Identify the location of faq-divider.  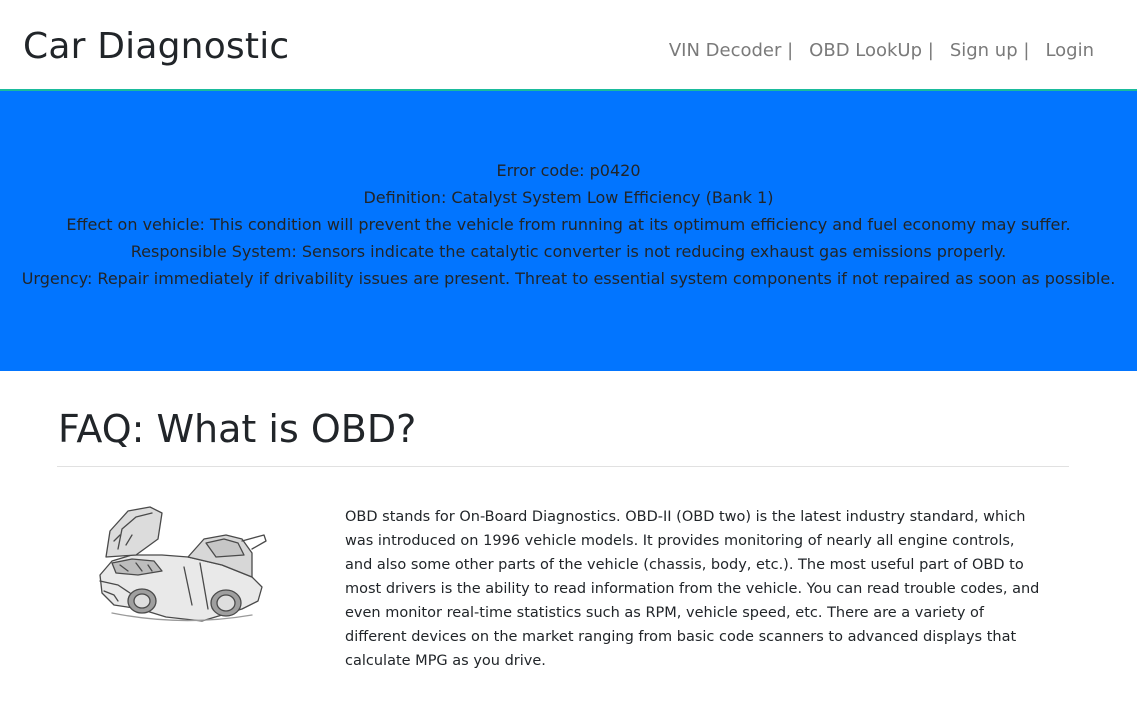
(563, 466).